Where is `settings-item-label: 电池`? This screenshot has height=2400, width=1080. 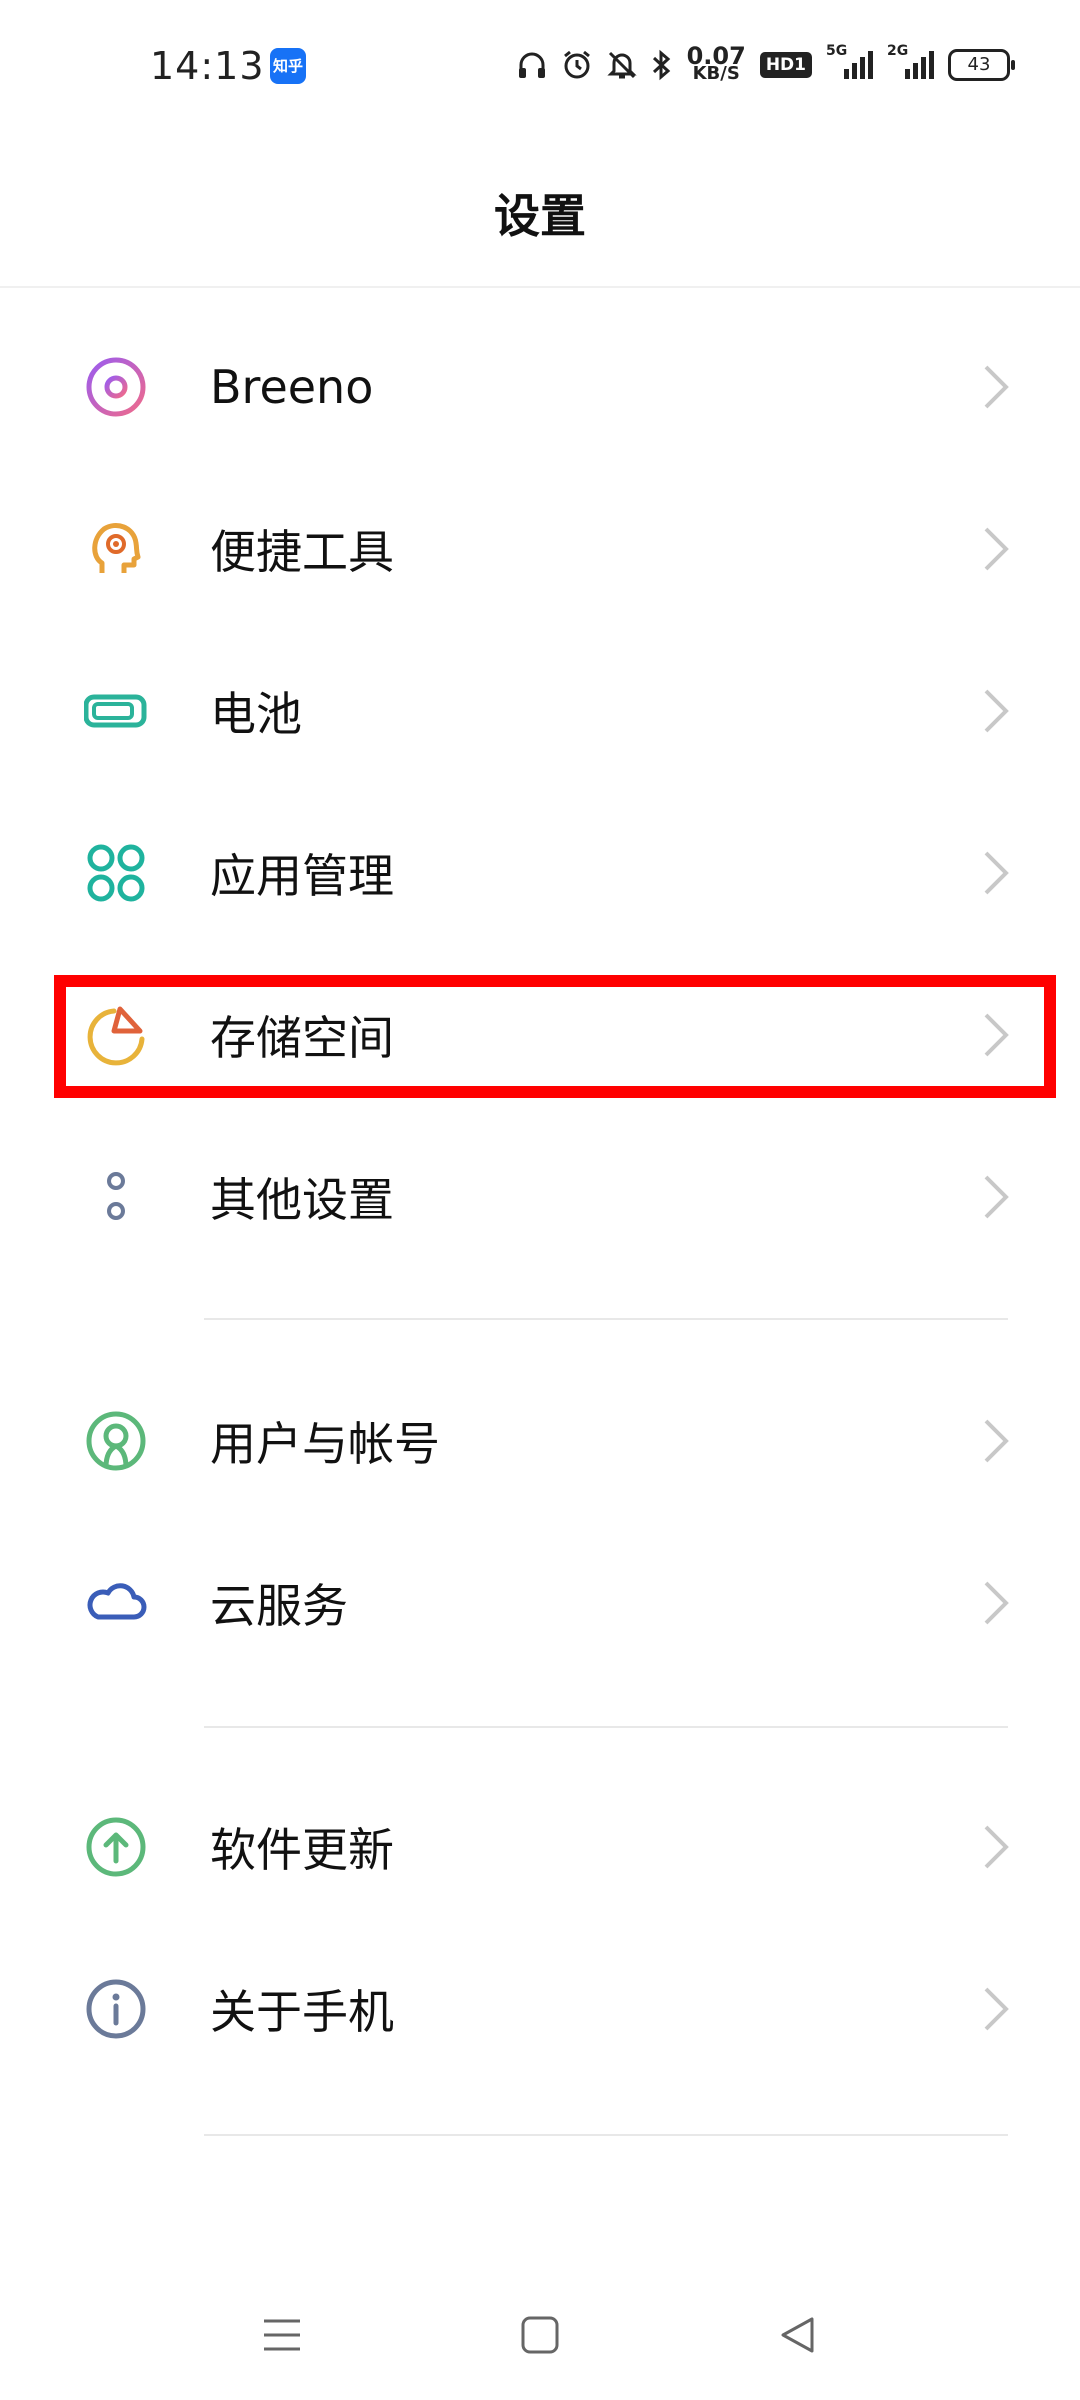 settings-item-label: 电池 is located at coordinates (256, 714).